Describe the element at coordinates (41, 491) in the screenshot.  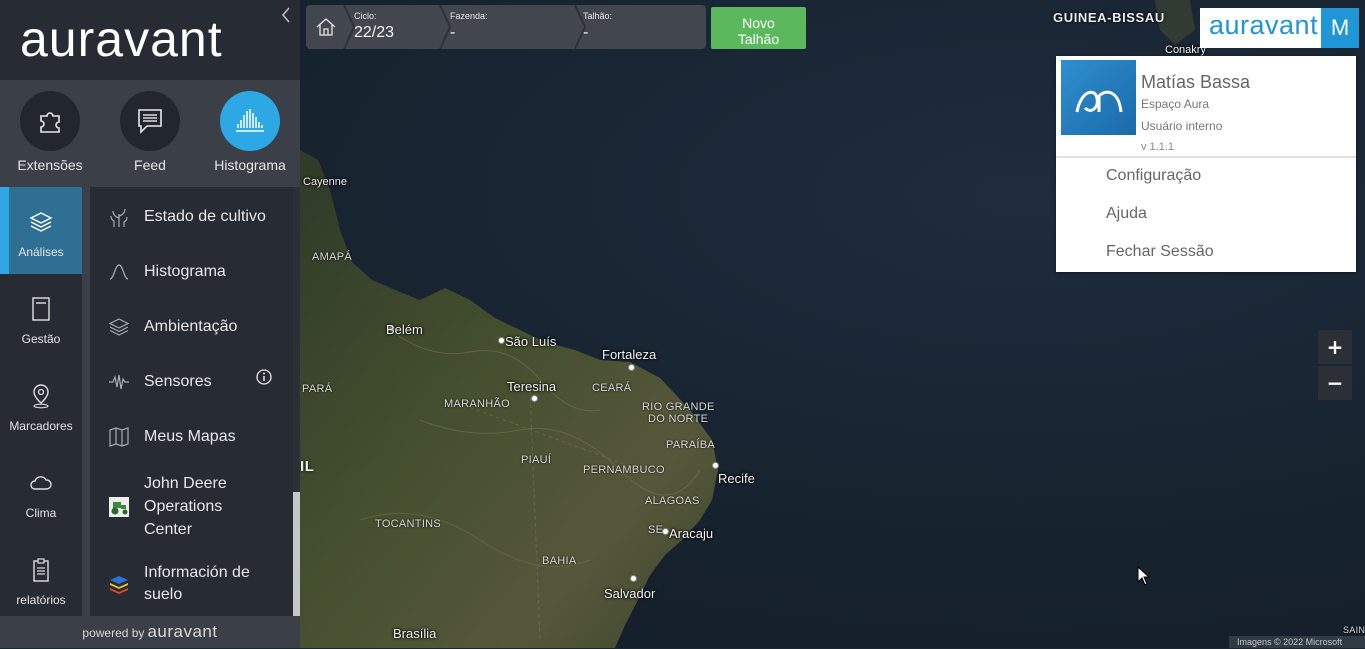
I see `rail-item-clima: Clima` at that location.